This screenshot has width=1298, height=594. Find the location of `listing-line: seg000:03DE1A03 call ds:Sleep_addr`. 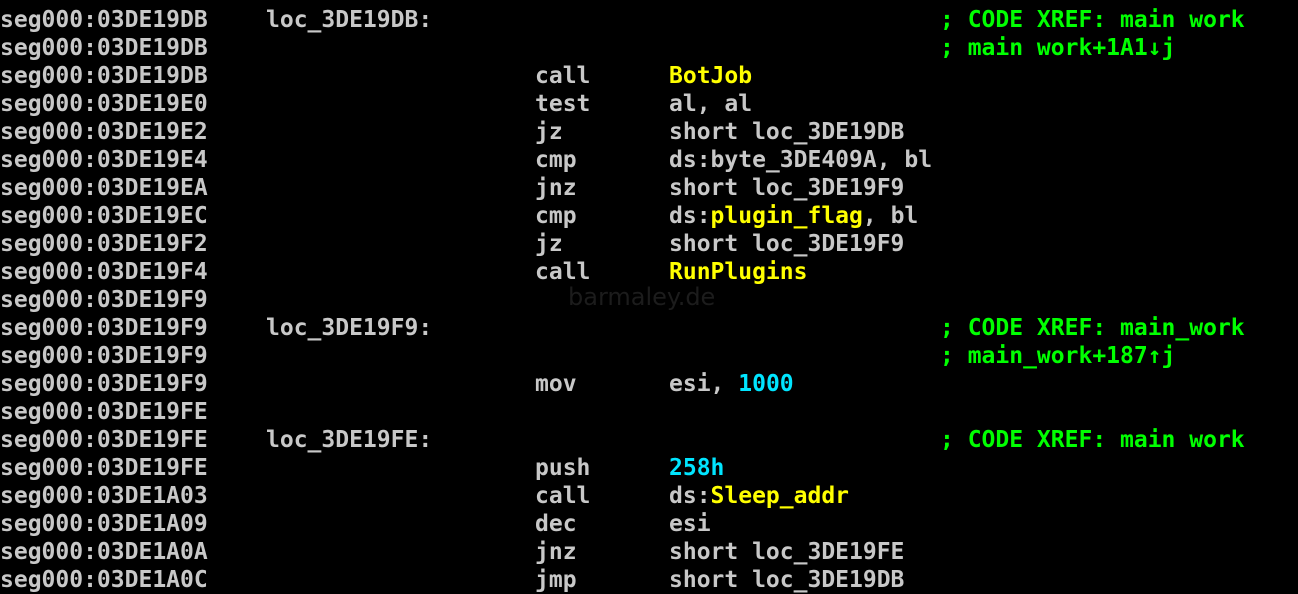

listing-line: seg000:03DE1A03 call ds:Sleep_addr is located at coordinates (649, 496).